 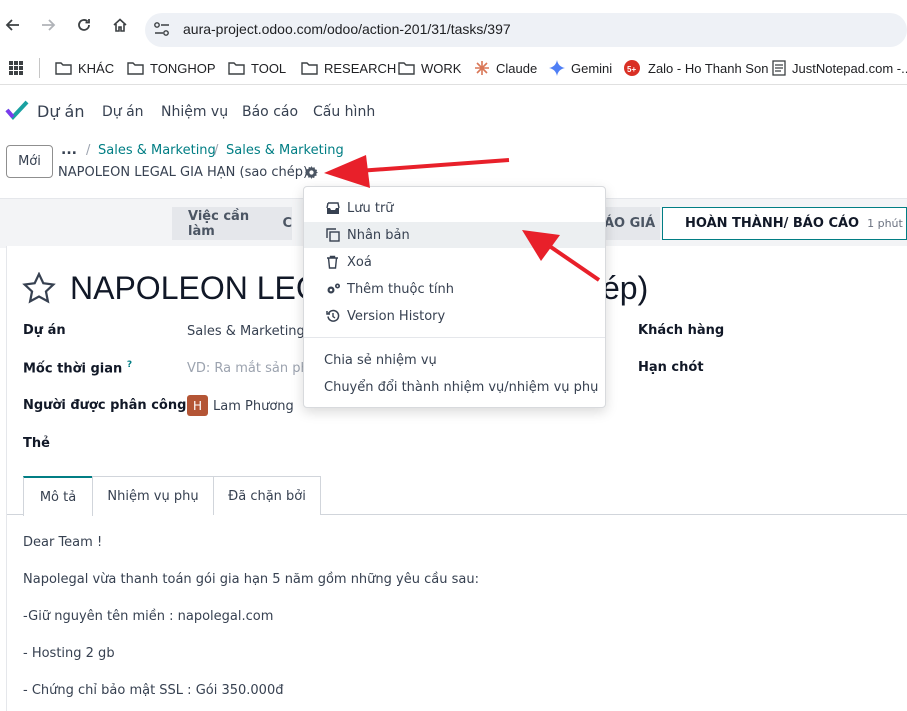 What do you see at coordinates (779, 68) in the screenshot?
I see `notepad-icon` at bounding box center [779, 68].